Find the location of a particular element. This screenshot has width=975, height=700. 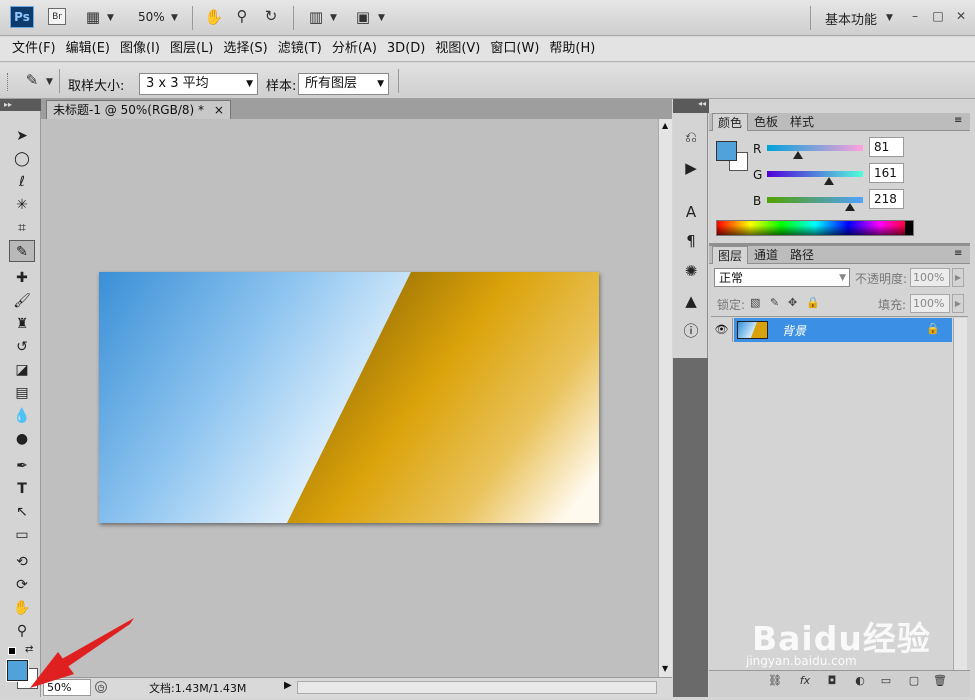

collapse-dock-icon: ◂◂ is located at coordinates (702, 103).